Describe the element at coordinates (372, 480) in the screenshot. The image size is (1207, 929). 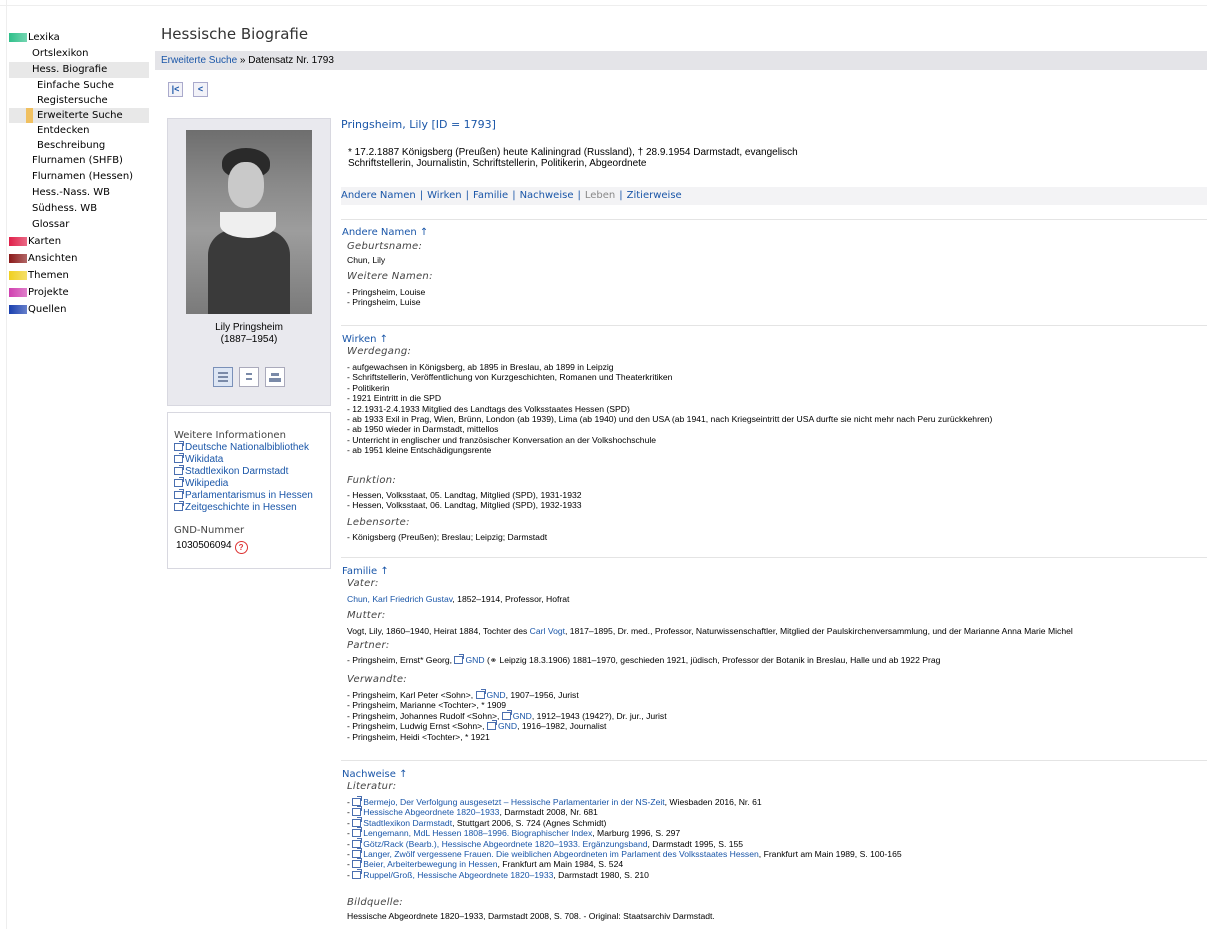
I see `label-funktion: Funktion:` at that location.